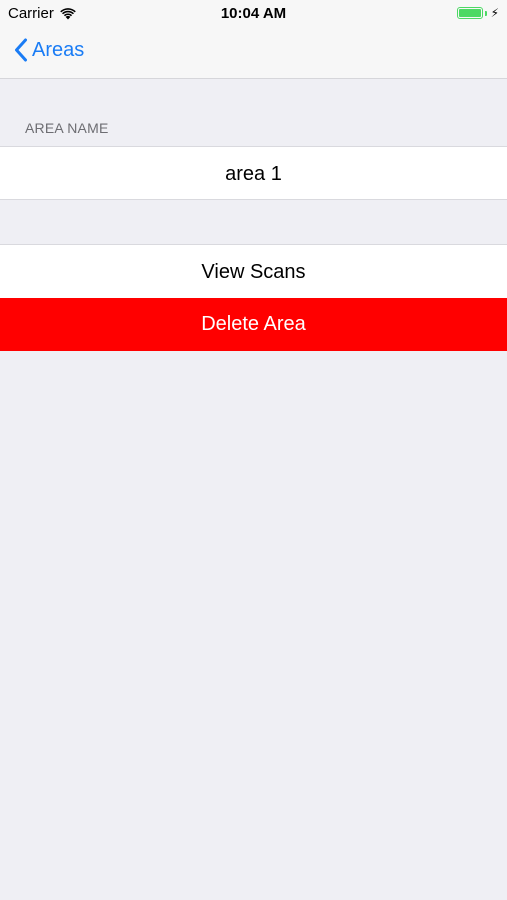 The image size is (507, 900). I want to click on section-header-area-name: AREA NAME, so click(67, 128).